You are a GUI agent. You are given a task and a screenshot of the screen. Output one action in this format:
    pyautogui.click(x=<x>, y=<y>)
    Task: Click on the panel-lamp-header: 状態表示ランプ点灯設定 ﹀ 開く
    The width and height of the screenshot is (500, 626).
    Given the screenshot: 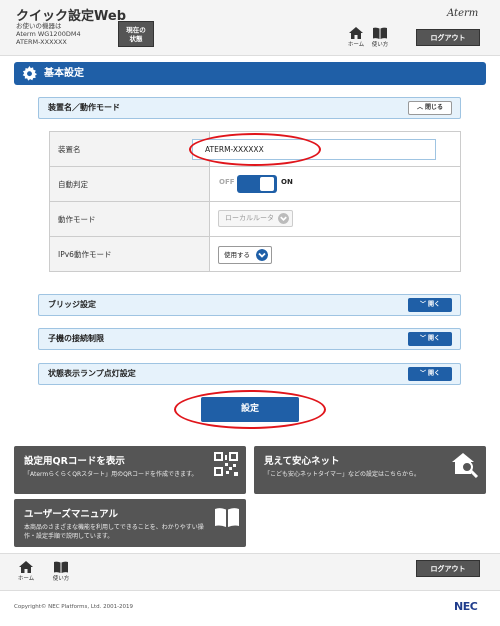 What is the action you would take?
    pyautogui.click(x=249, y=374)
    